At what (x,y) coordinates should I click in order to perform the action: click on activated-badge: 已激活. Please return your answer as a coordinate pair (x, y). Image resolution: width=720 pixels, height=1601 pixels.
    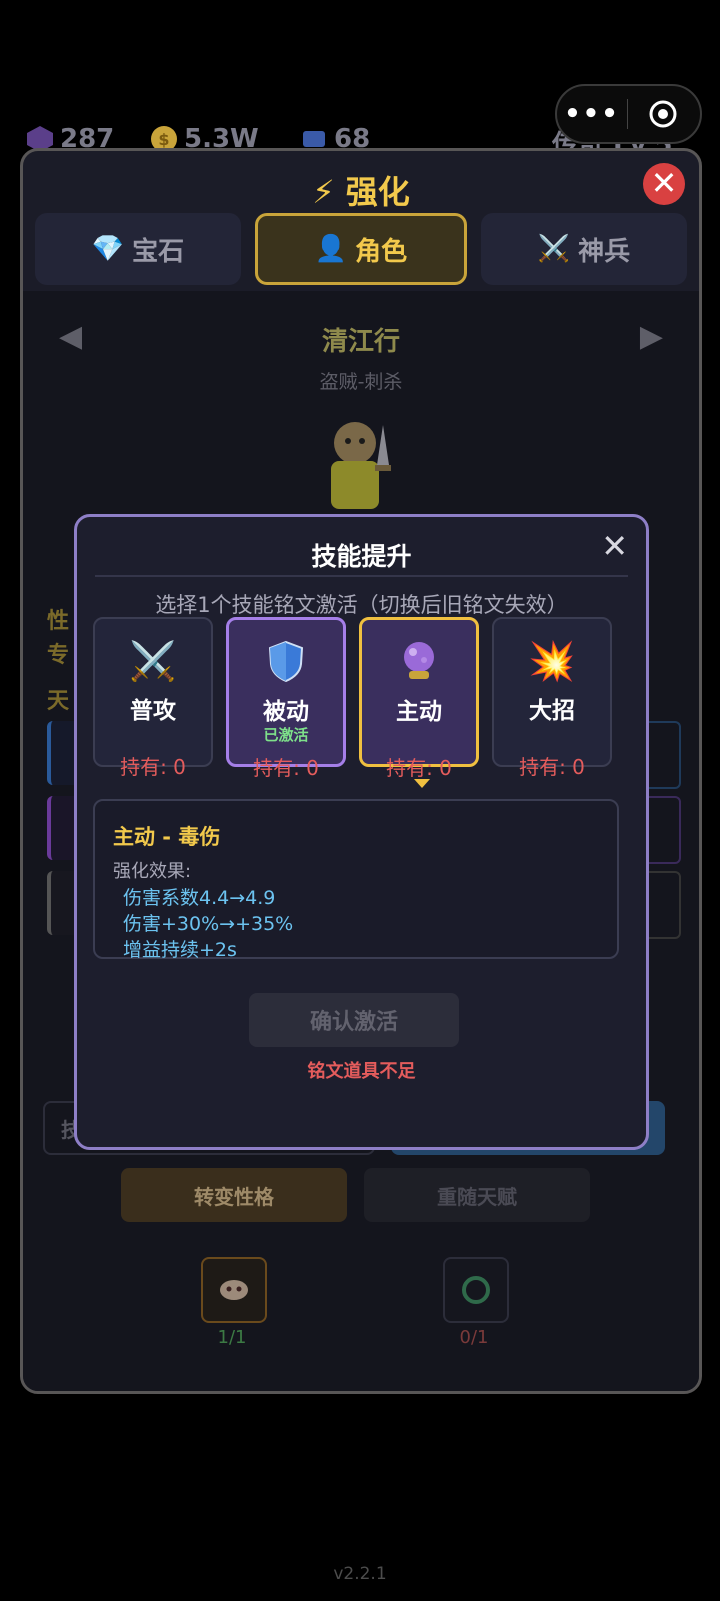
    Looking at the image, I should click on (286, 735).